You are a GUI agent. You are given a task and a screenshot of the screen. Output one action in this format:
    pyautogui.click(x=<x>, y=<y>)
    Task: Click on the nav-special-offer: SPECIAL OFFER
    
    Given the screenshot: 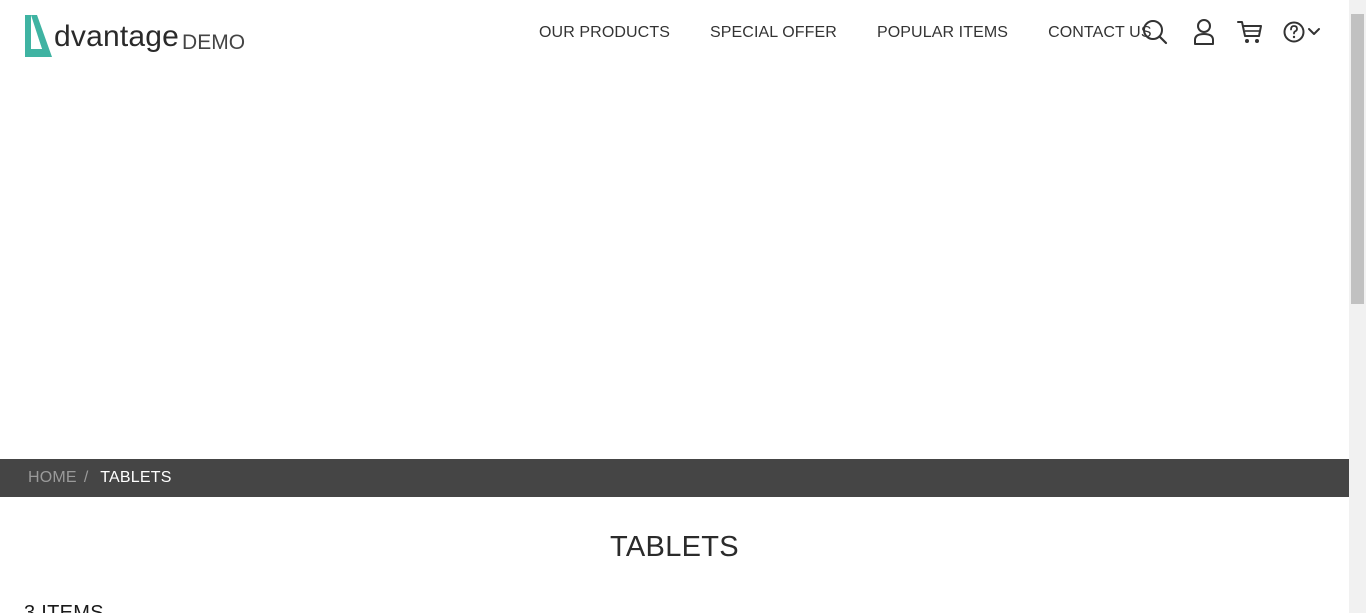 What is the action you would take?
    pyautogui.click(x=773, y=33)
    